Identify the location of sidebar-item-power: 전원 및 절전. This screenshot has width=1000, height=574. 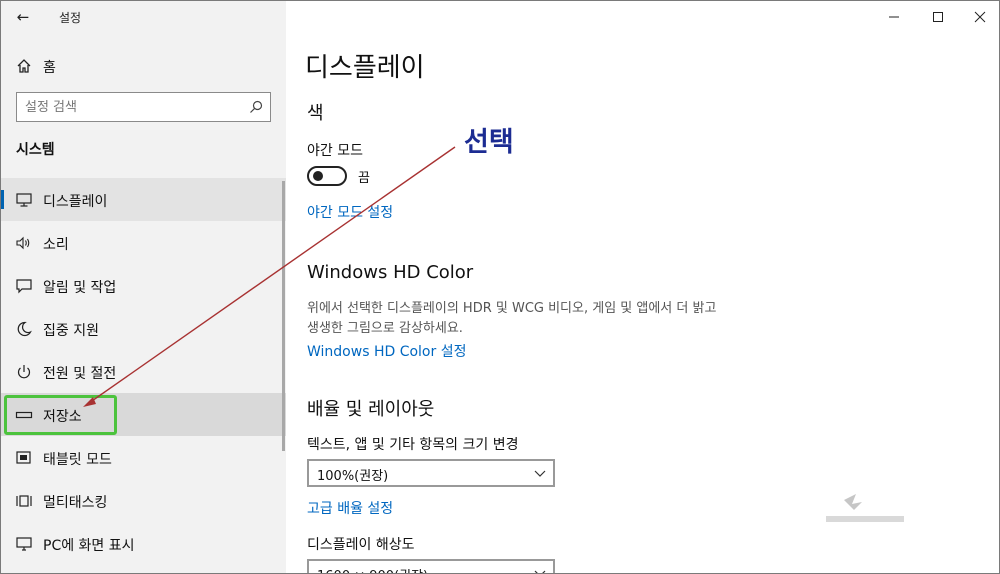
(143, 371).